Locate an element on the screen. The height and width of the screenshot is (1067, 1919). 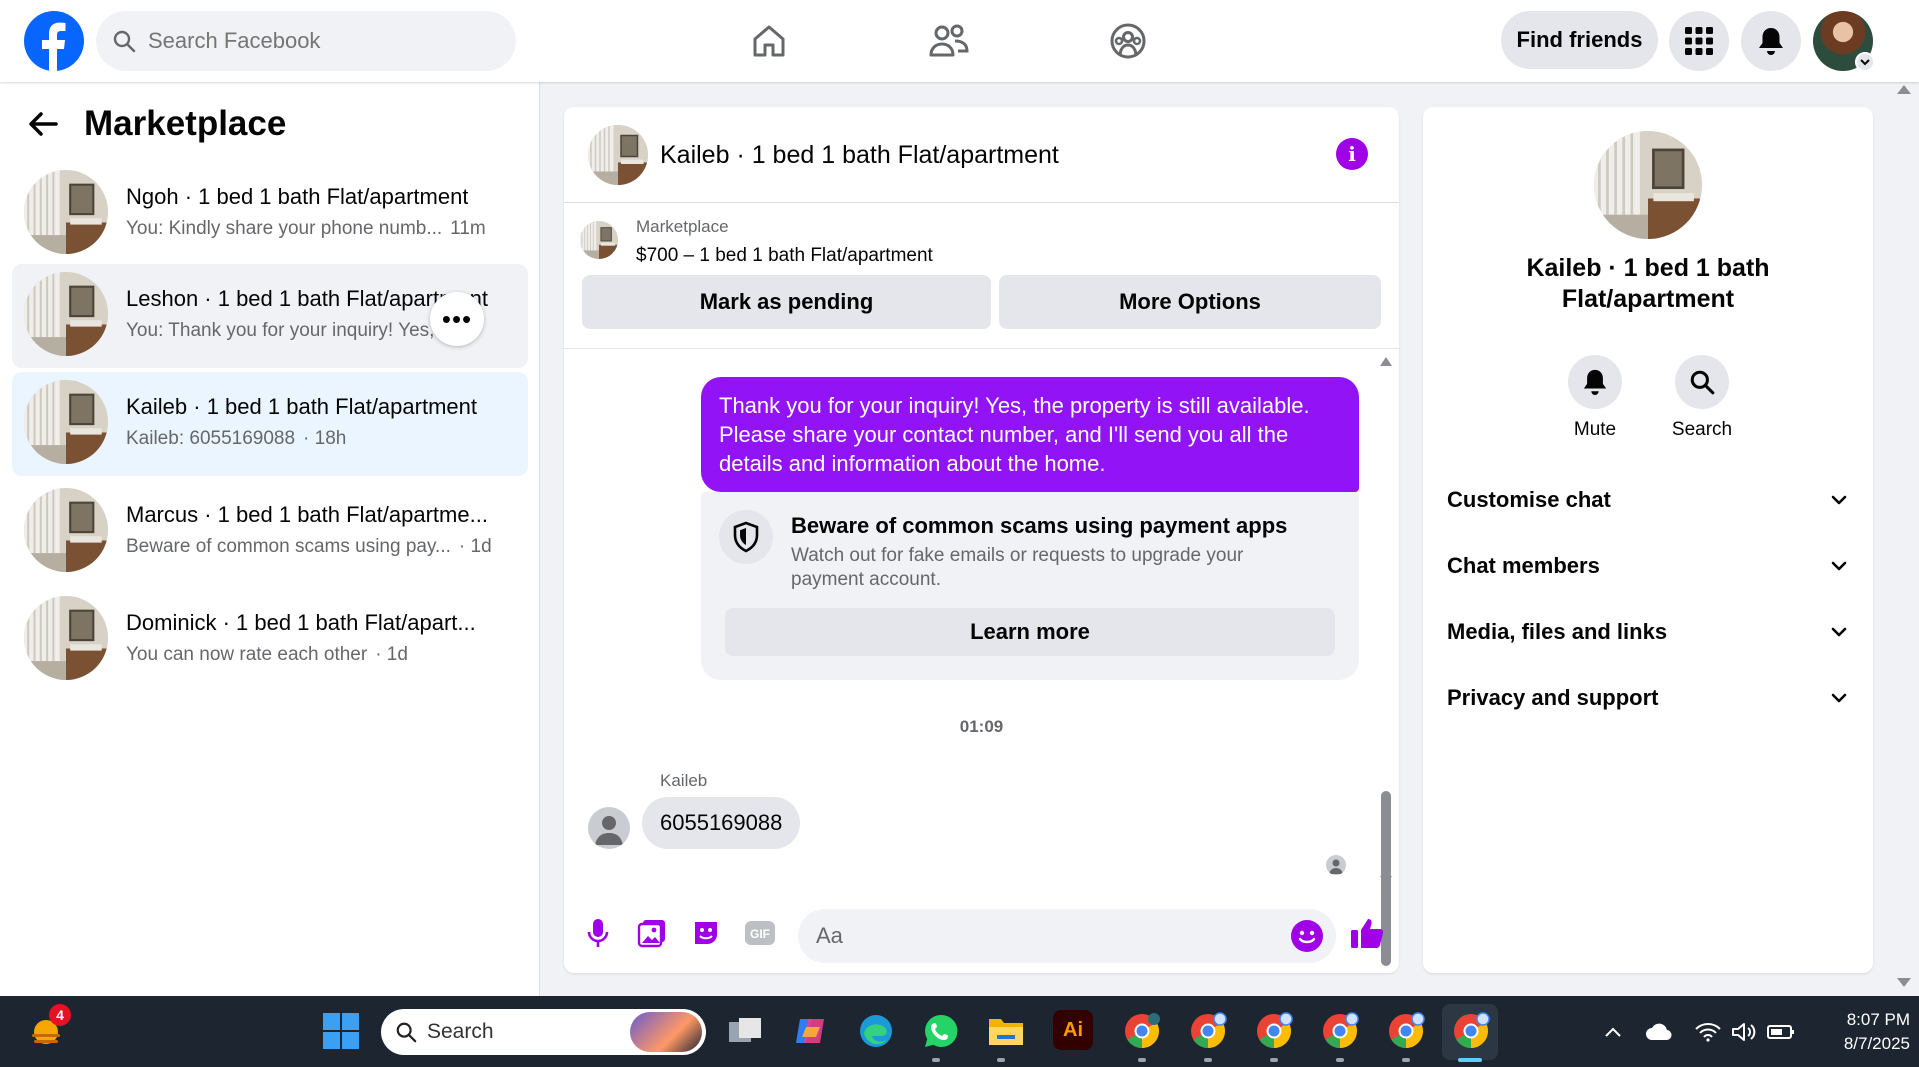
friends-icon is located at coordinates (949, 40).